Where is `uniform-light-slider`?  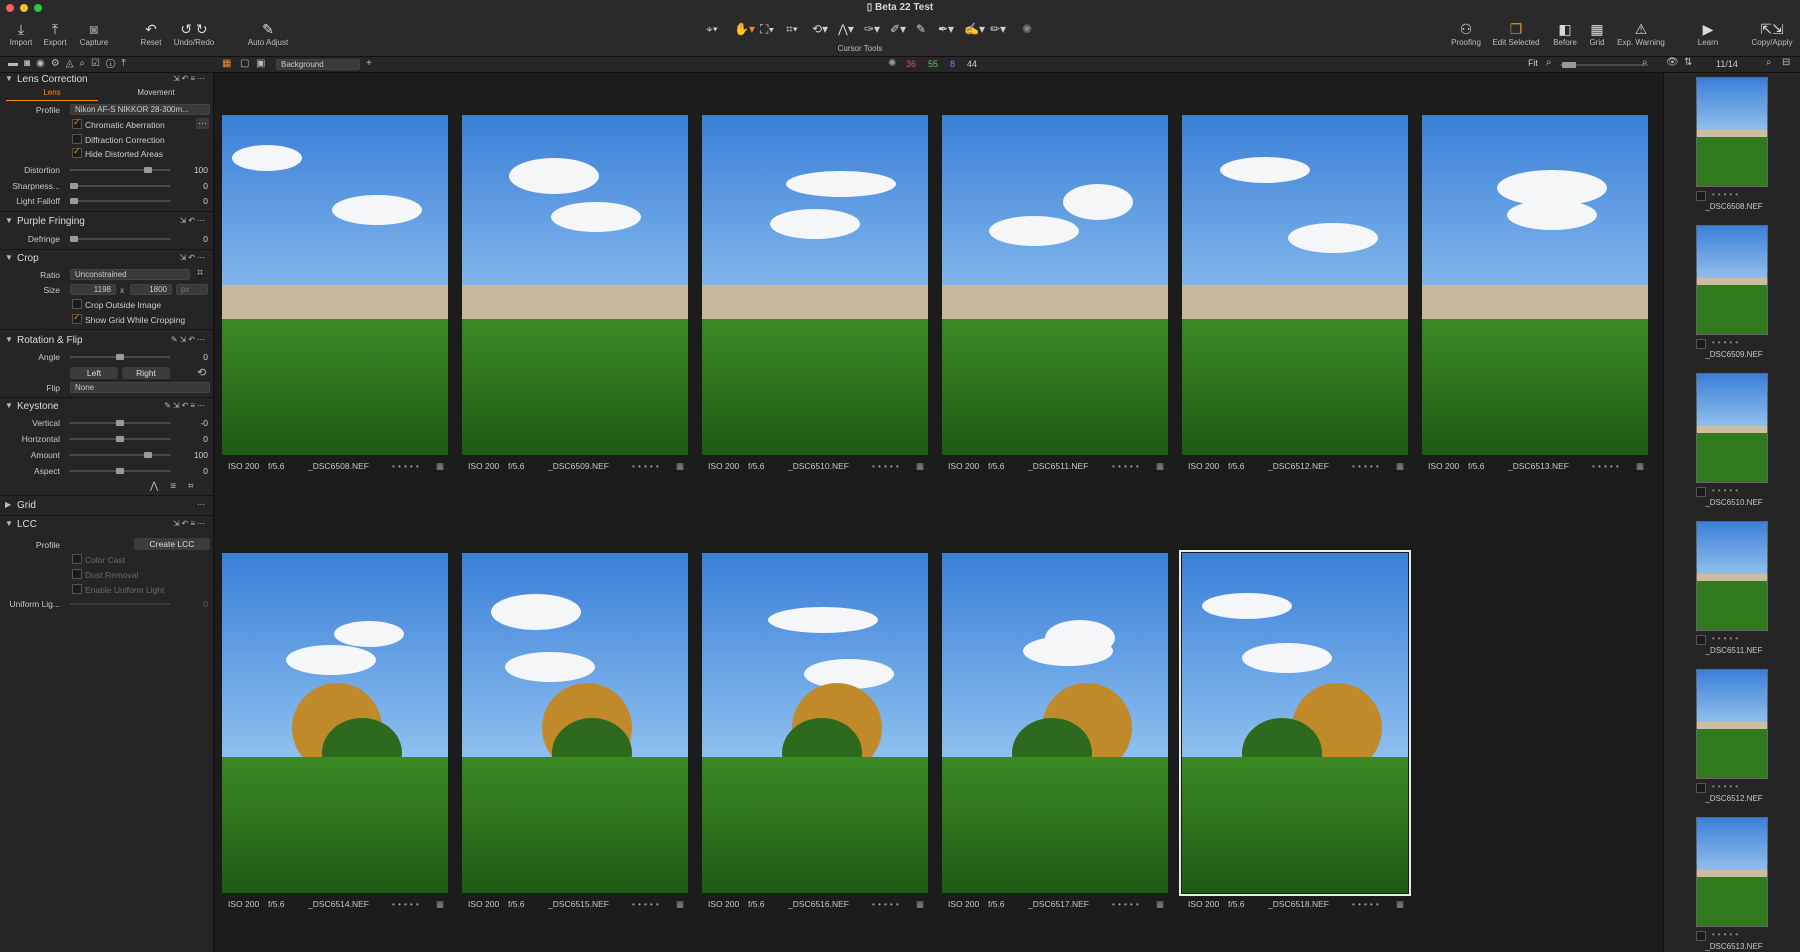
uniform-light-slider is located at coordinates (120, 604).